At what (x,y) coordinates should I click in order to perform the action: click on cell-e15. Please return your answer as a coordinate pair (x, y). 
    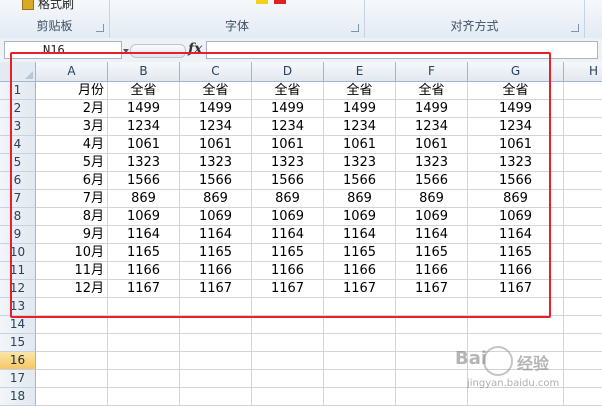
    Looking at the image, I should click on (360, 343).